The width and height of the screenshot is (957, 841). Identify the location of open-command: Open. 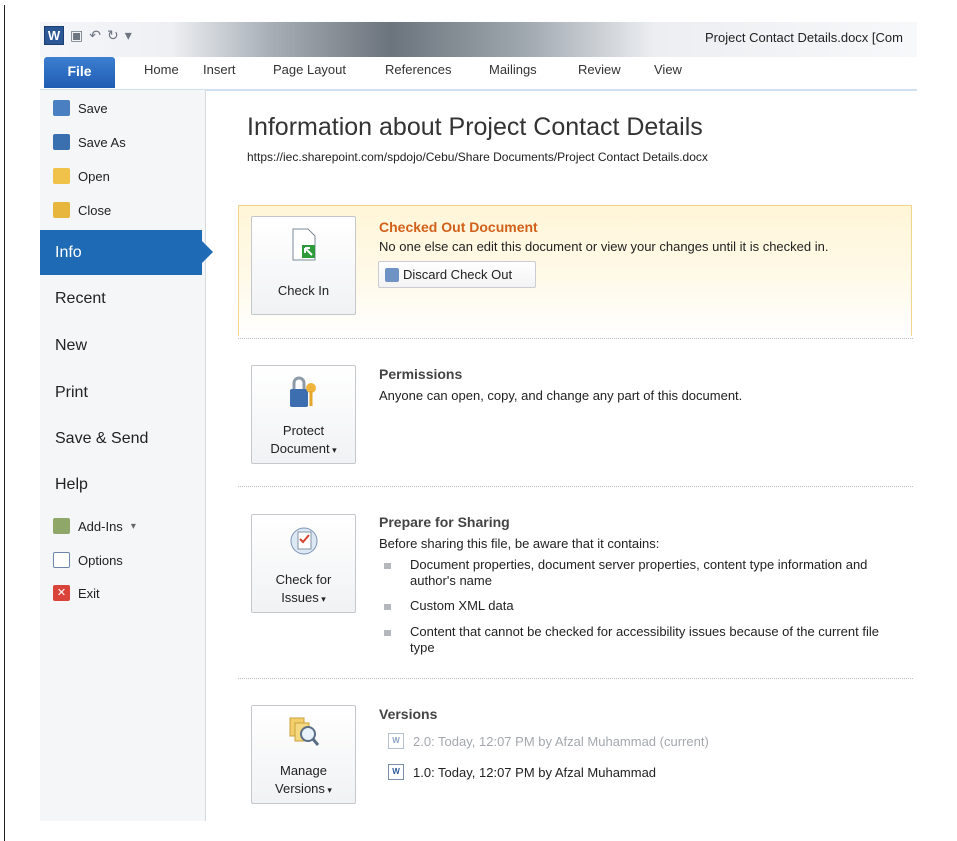
(81, 176).